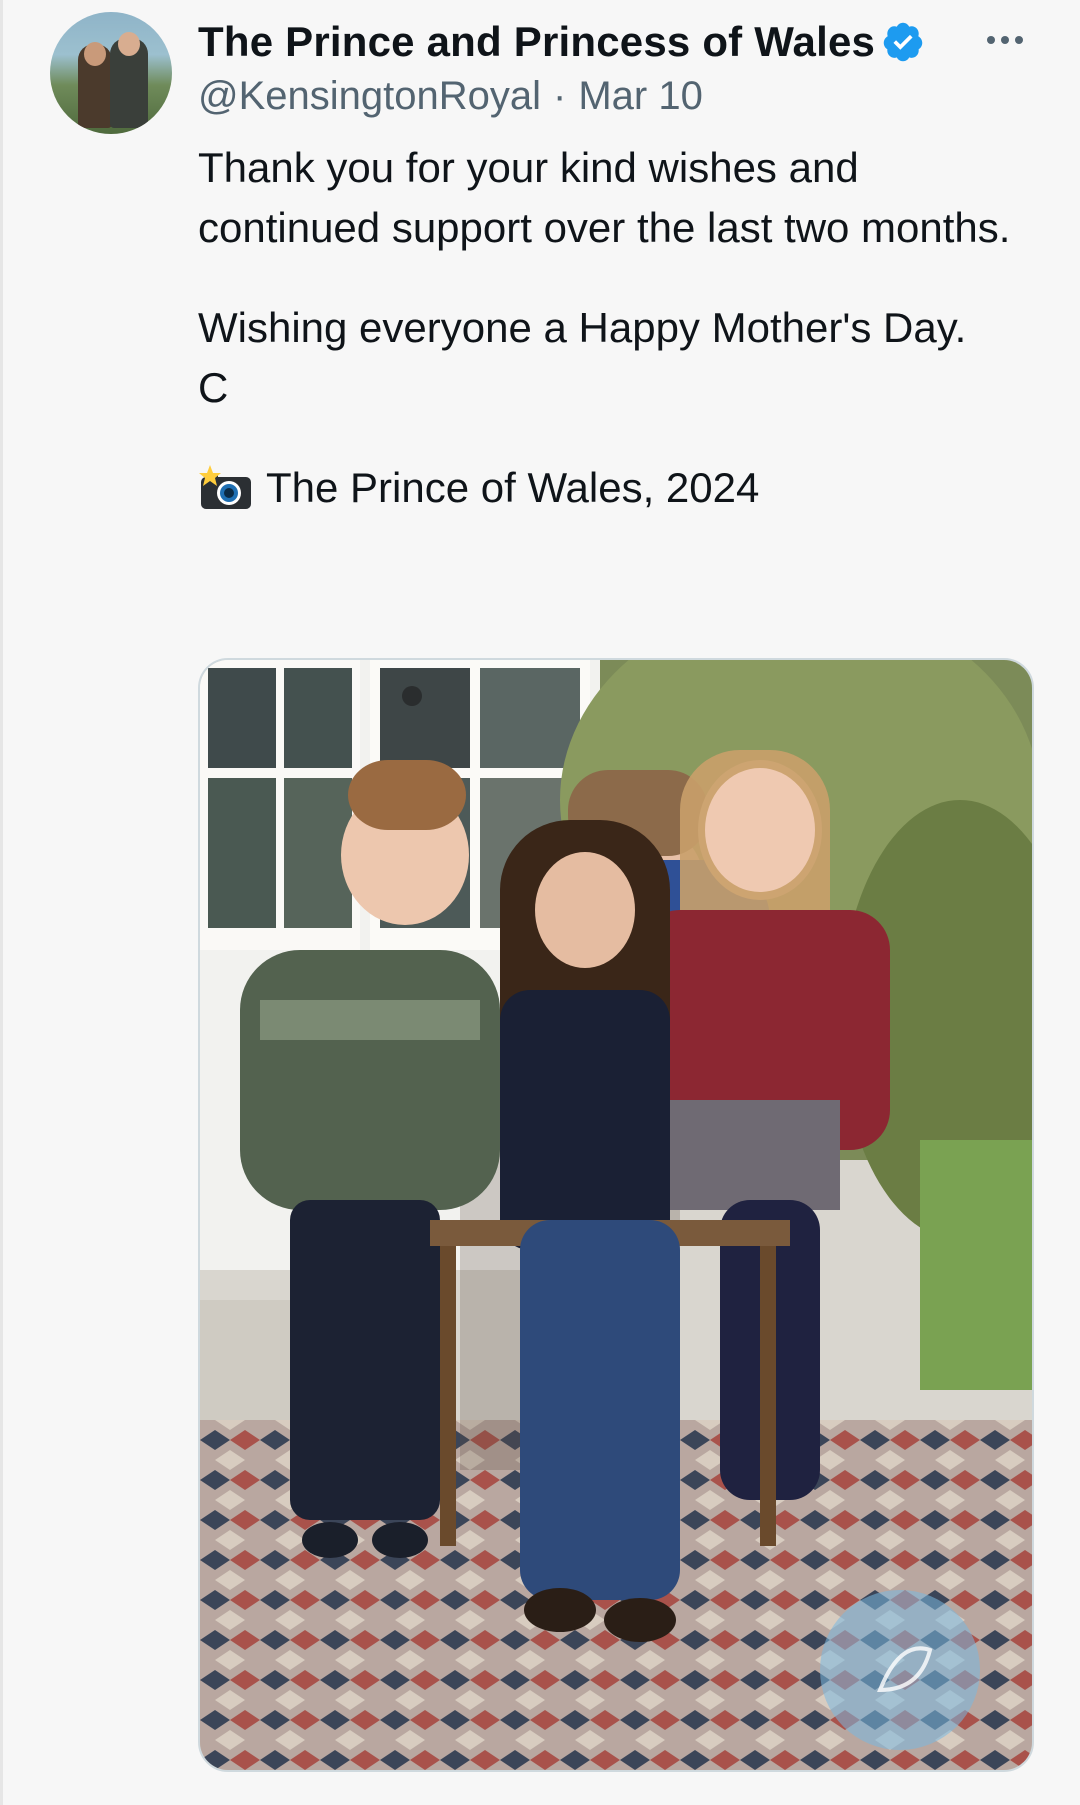 Image resolution: width=1080 pixels, height=1805 pixels. Describe the element at coordinates (903, 42) in the screenshot. I see `verified-badge-icon` at that location.